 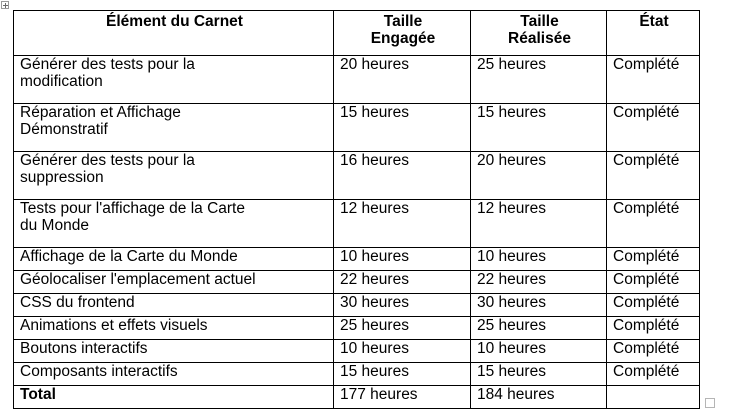 I want to click on cell-line: modification, so click(x=61, y=81).